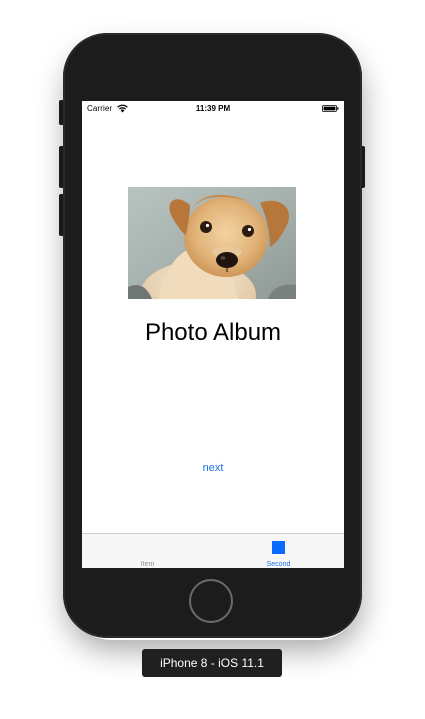  Describe the element at coordinates (213, 468) in the screenshot. I see `next-button: next` at that location.